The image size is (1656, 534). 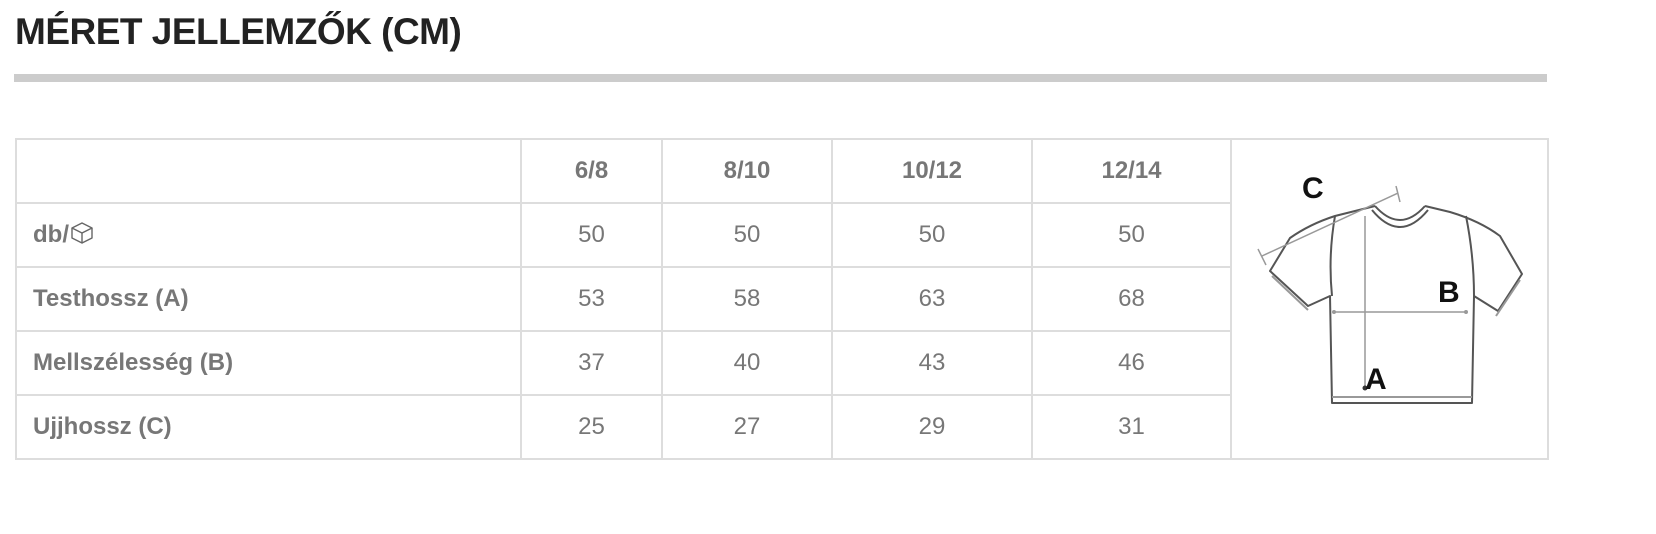 What do you see at coordinates (747, 363) in the screenshot?
I see `table-cell: 40` at bounding box center [747, 363].